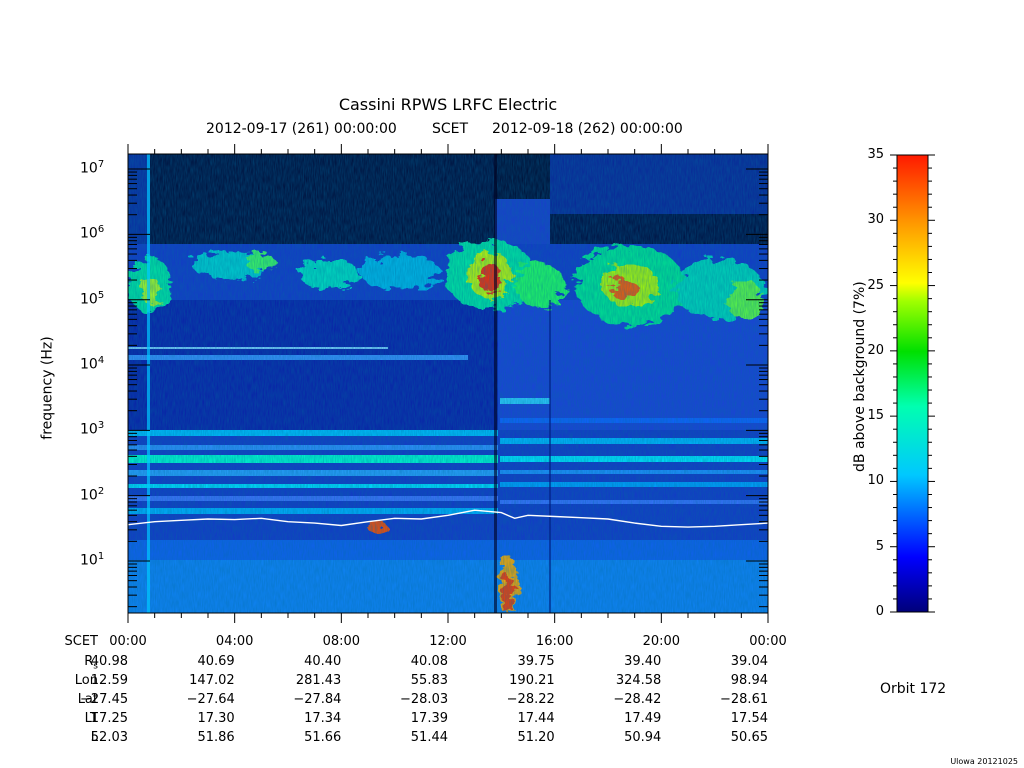 This screenshot has width=1024, height=768. What do you see at coordinates (424, 699) in the screenshot?
I see `ephemeris-value: −28.03` at bounding box center [424, 699].